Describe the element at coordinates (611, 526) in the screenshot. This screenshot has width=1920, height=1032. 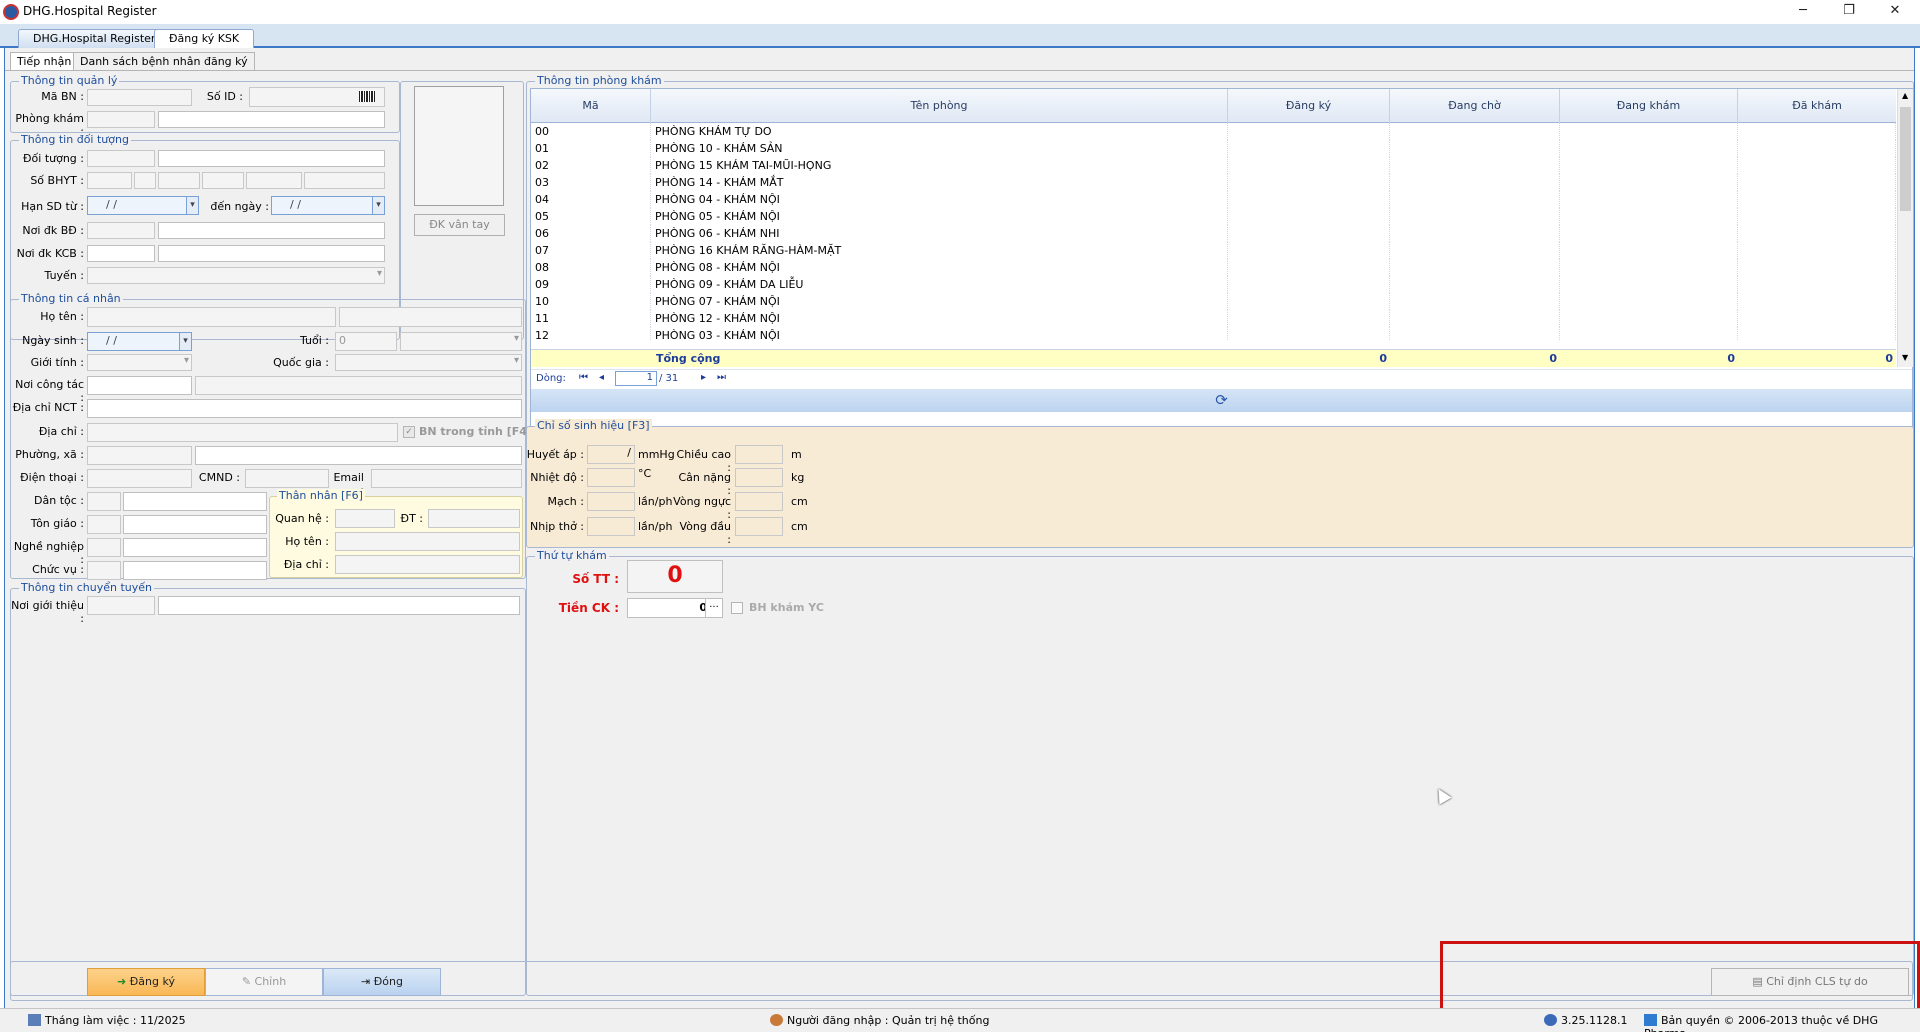
I see `nhip-tho-field` at that location.